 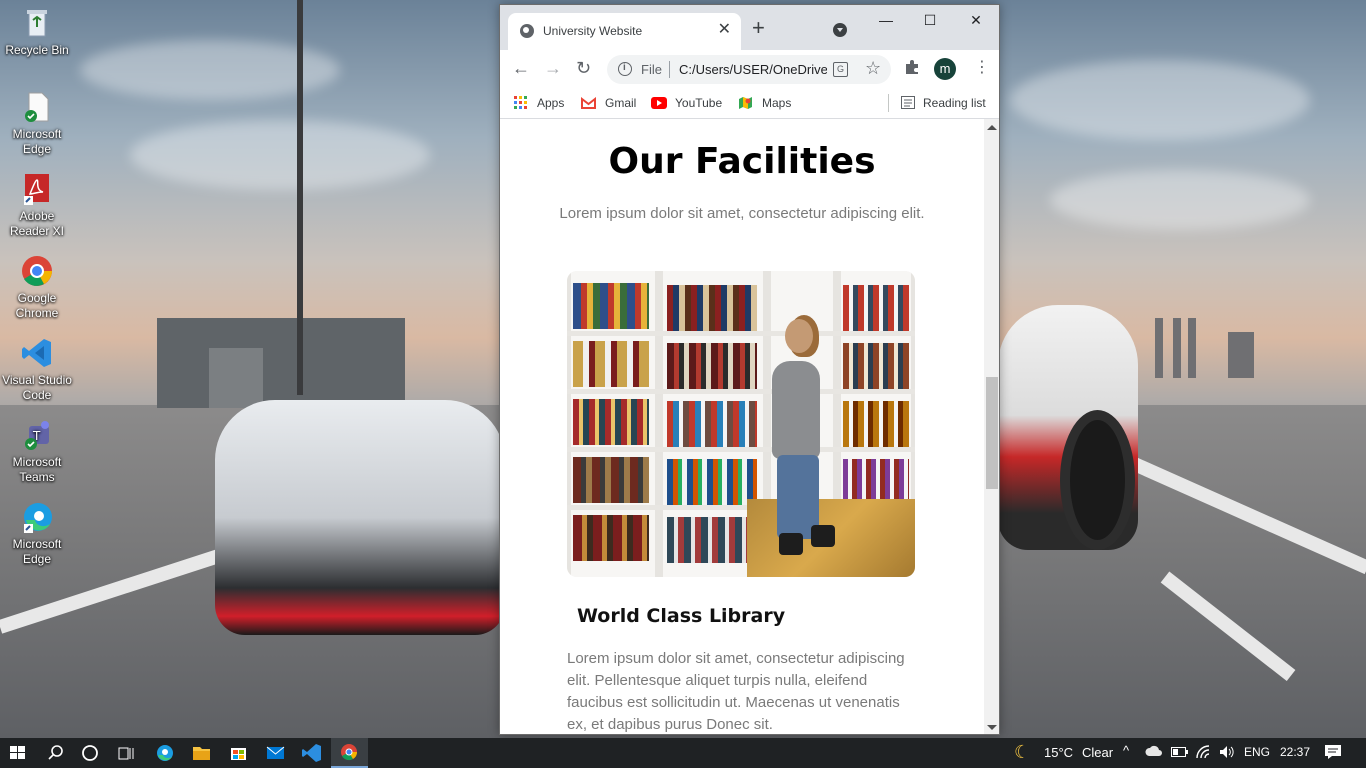 What do you see at coordinates (1203, 753) in the screenshot?
I see `wifi-icon` at bounding box center [1203, 753].